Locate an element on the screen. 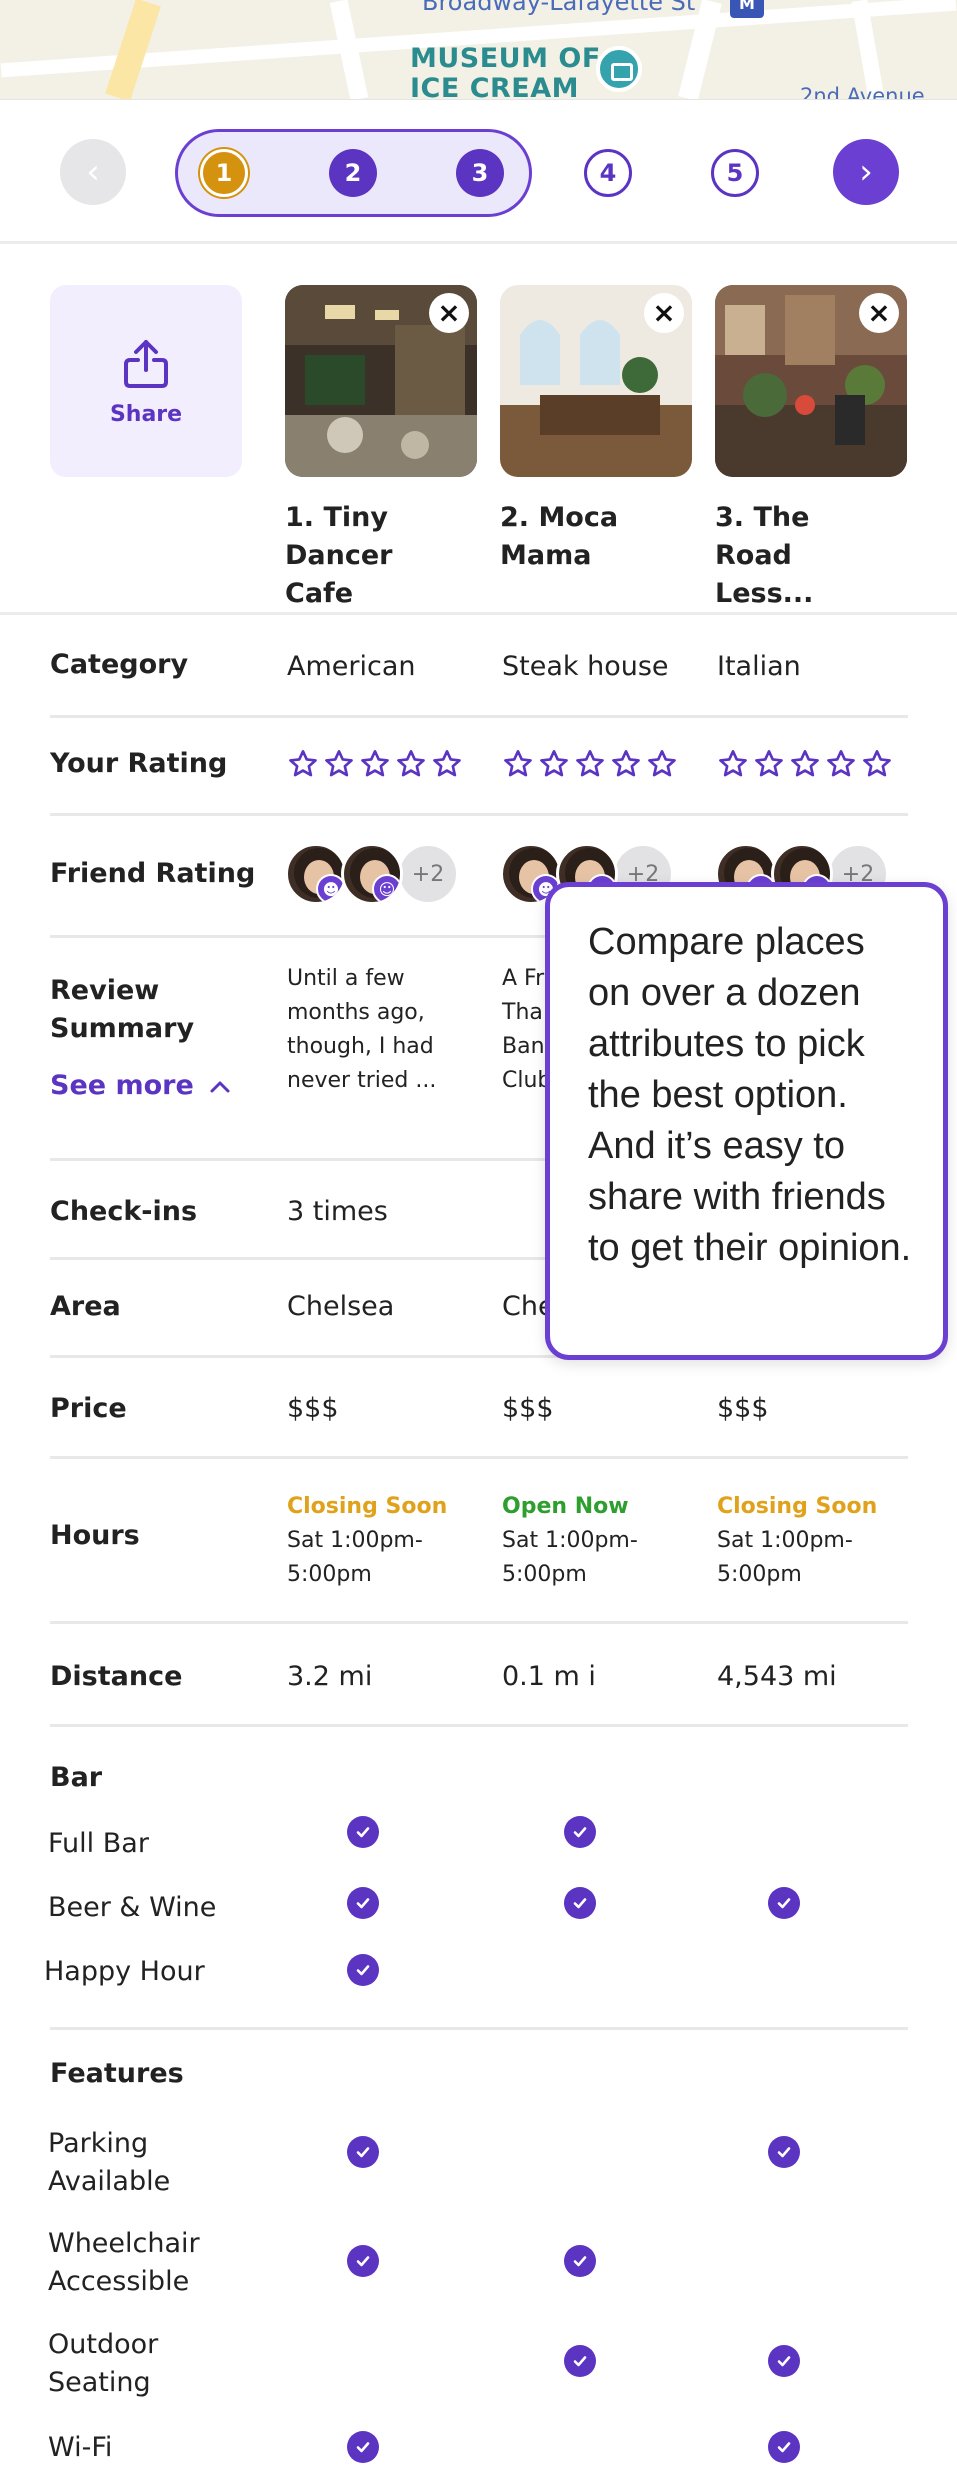  see-more-label: See more is located at coordinates (122, 1085).